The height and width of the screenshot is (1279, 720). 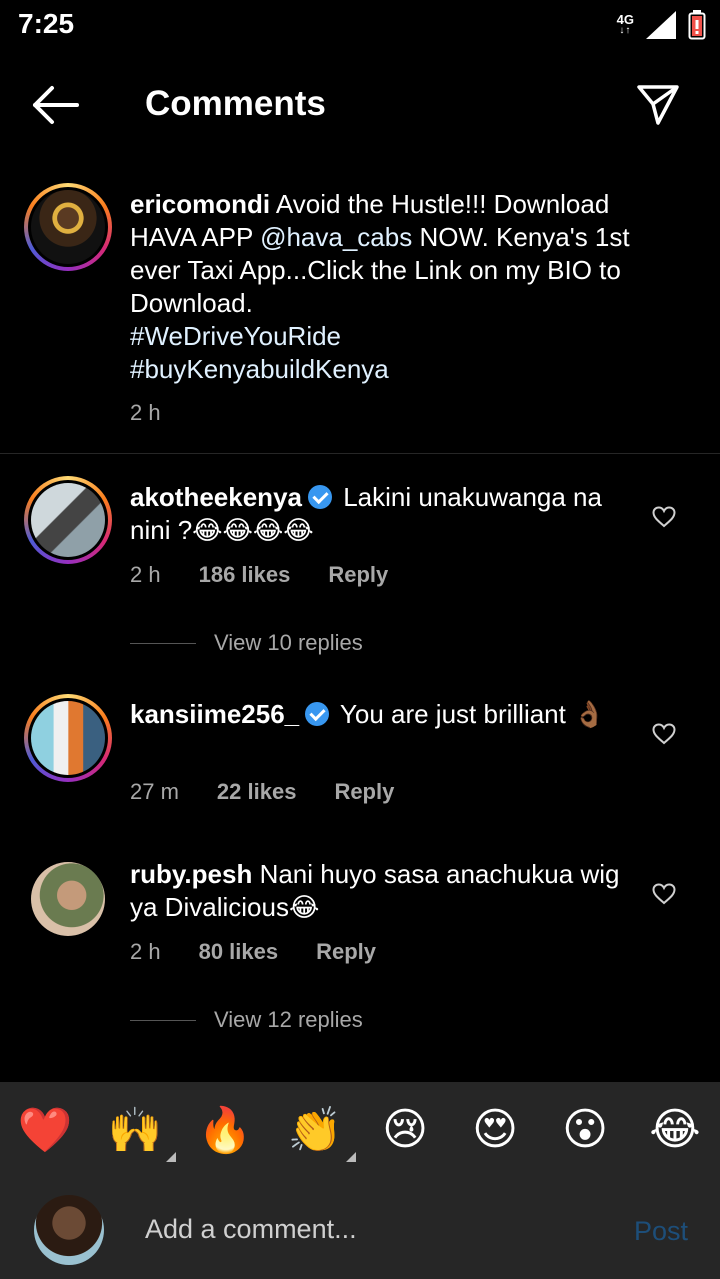 What do you see at coordinates (360, 25) in the screenshot?
I see `status-bar: 7:25 4G ↓↑` at bounding box center [360, 25].